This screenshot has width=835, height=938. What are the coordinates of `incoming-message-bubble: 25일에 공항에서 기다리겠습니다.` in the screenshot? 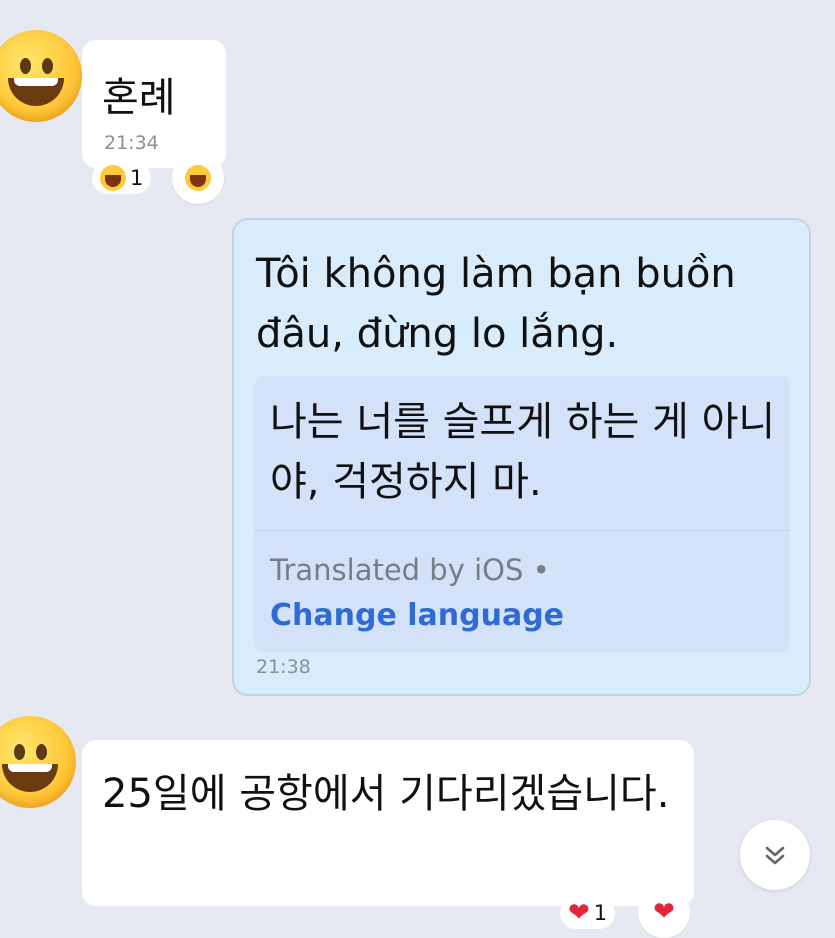 It's located at (388, 823).